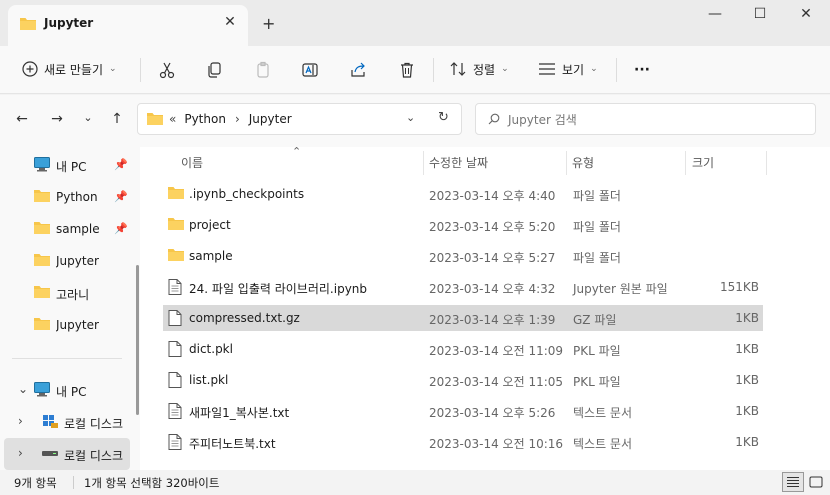  Describe the element at coordinates (715, 14) in the screenshot. I see `minimize-button: —` at that location.